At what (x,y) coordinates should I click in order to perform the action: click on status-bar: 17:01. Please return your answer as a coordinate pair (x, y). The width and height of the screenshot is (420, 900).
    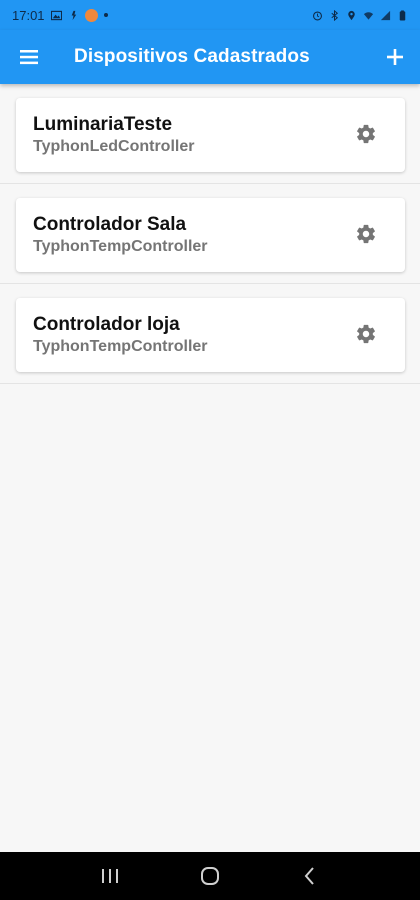
    Looking at the image, I should click on (210, 15).